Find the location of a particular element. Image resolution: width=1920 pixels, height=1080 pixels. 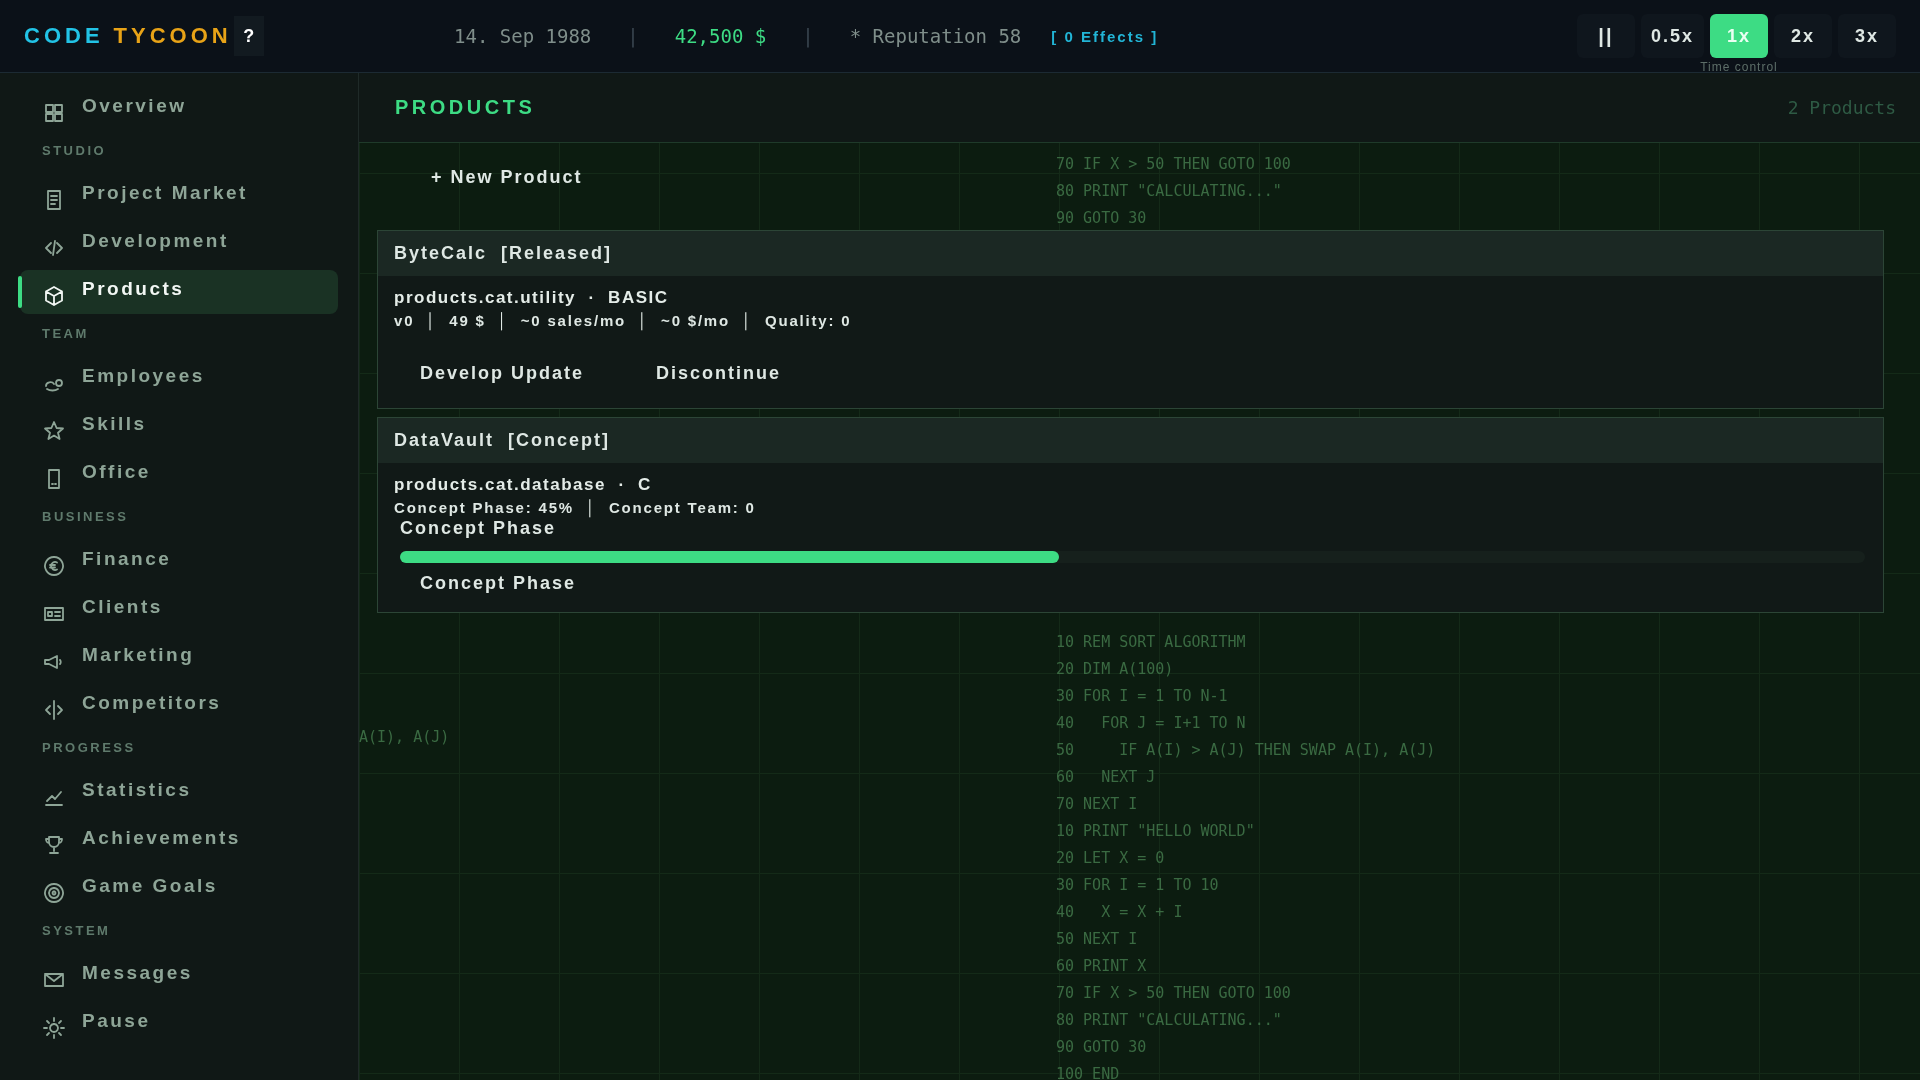

code-line: 10 REM SORT ALGORITHM is located at coordinates (1151, 642).